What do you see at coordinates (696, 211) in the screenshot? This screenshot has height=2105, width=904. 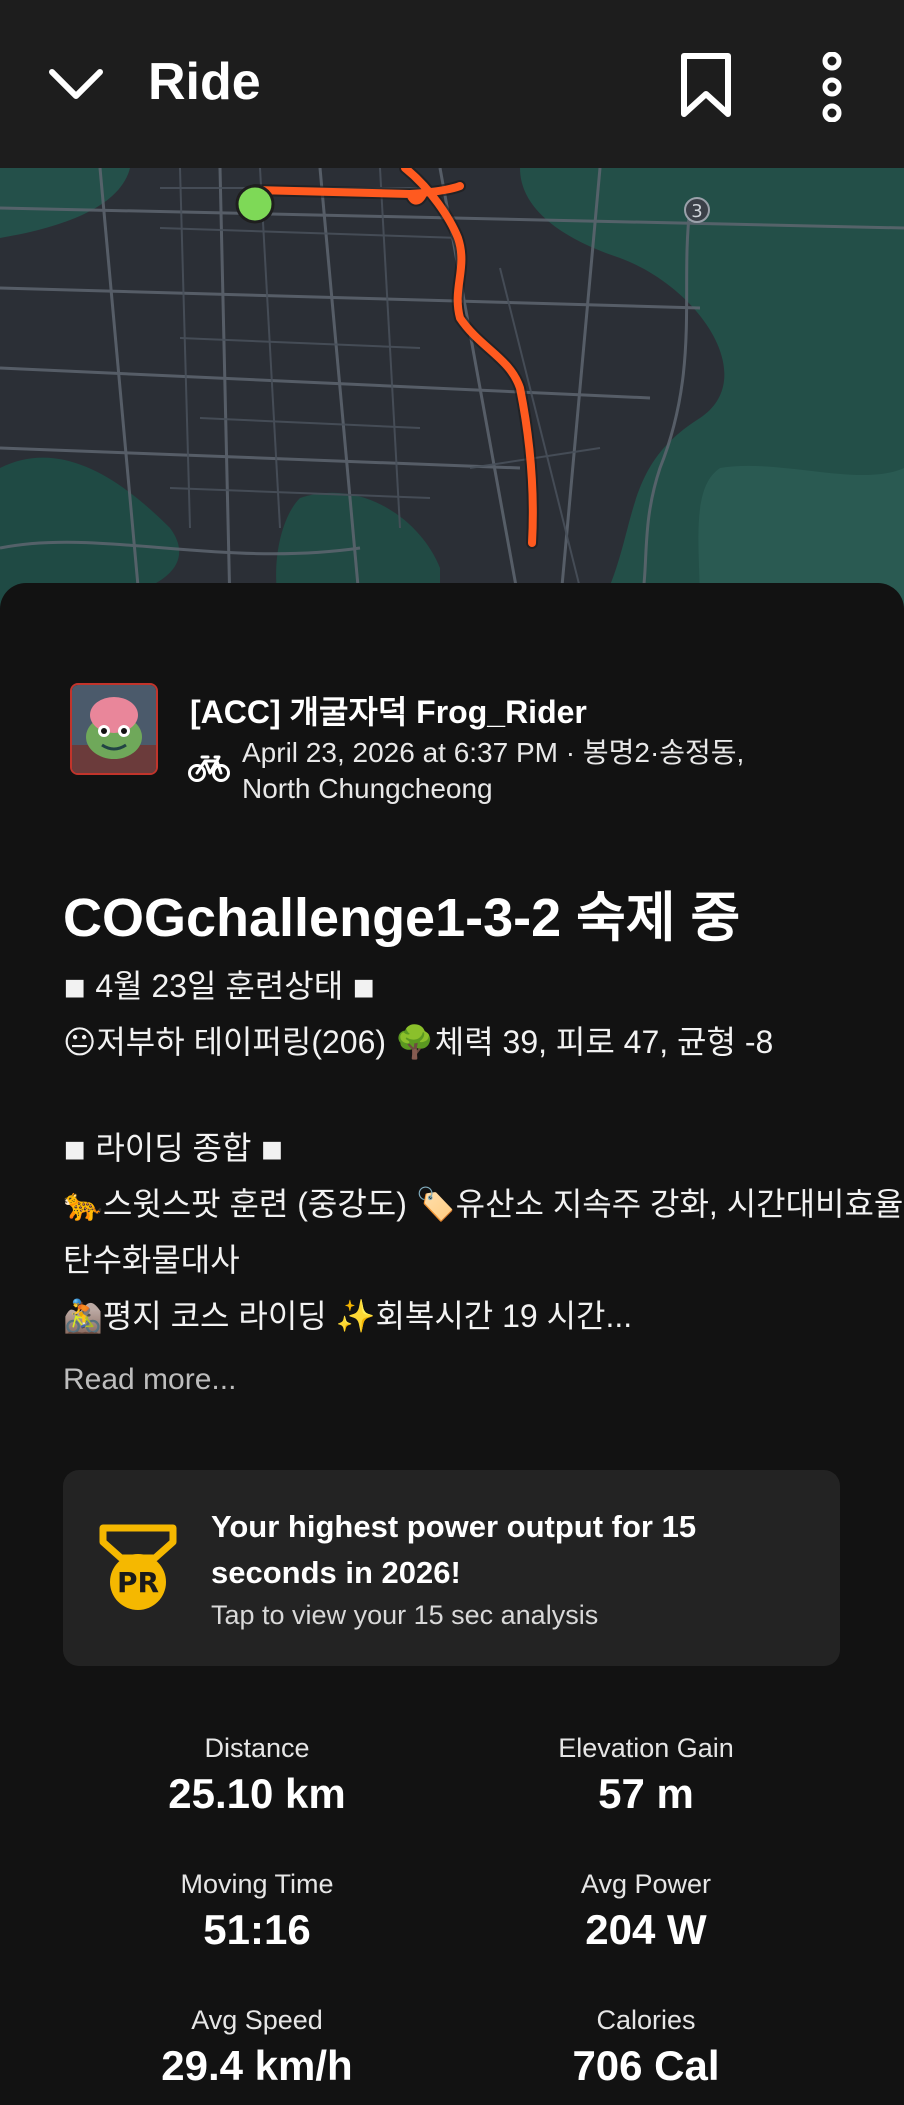 I see `road-label: 3` at bounding box center [696, 211].